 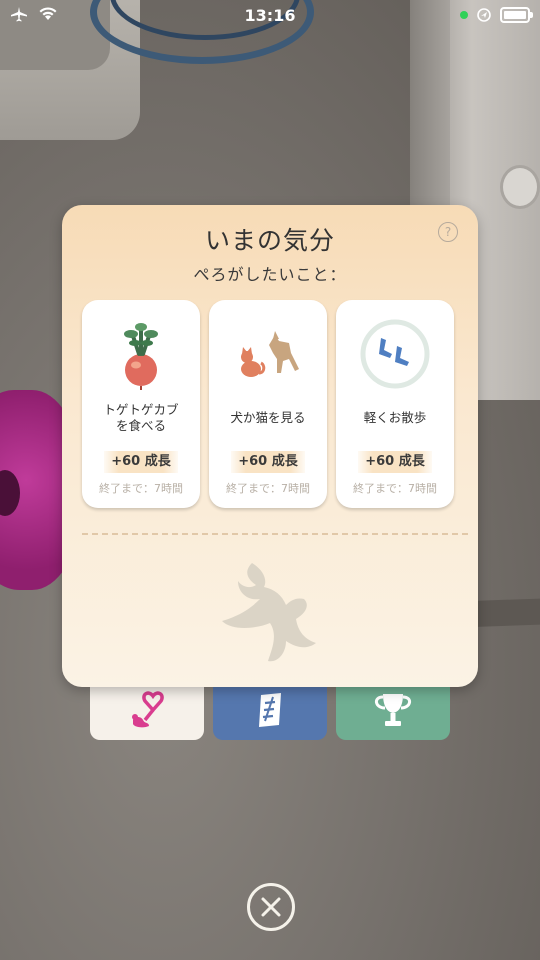 I want to click on battery-icon, so click(x=516, y=15).